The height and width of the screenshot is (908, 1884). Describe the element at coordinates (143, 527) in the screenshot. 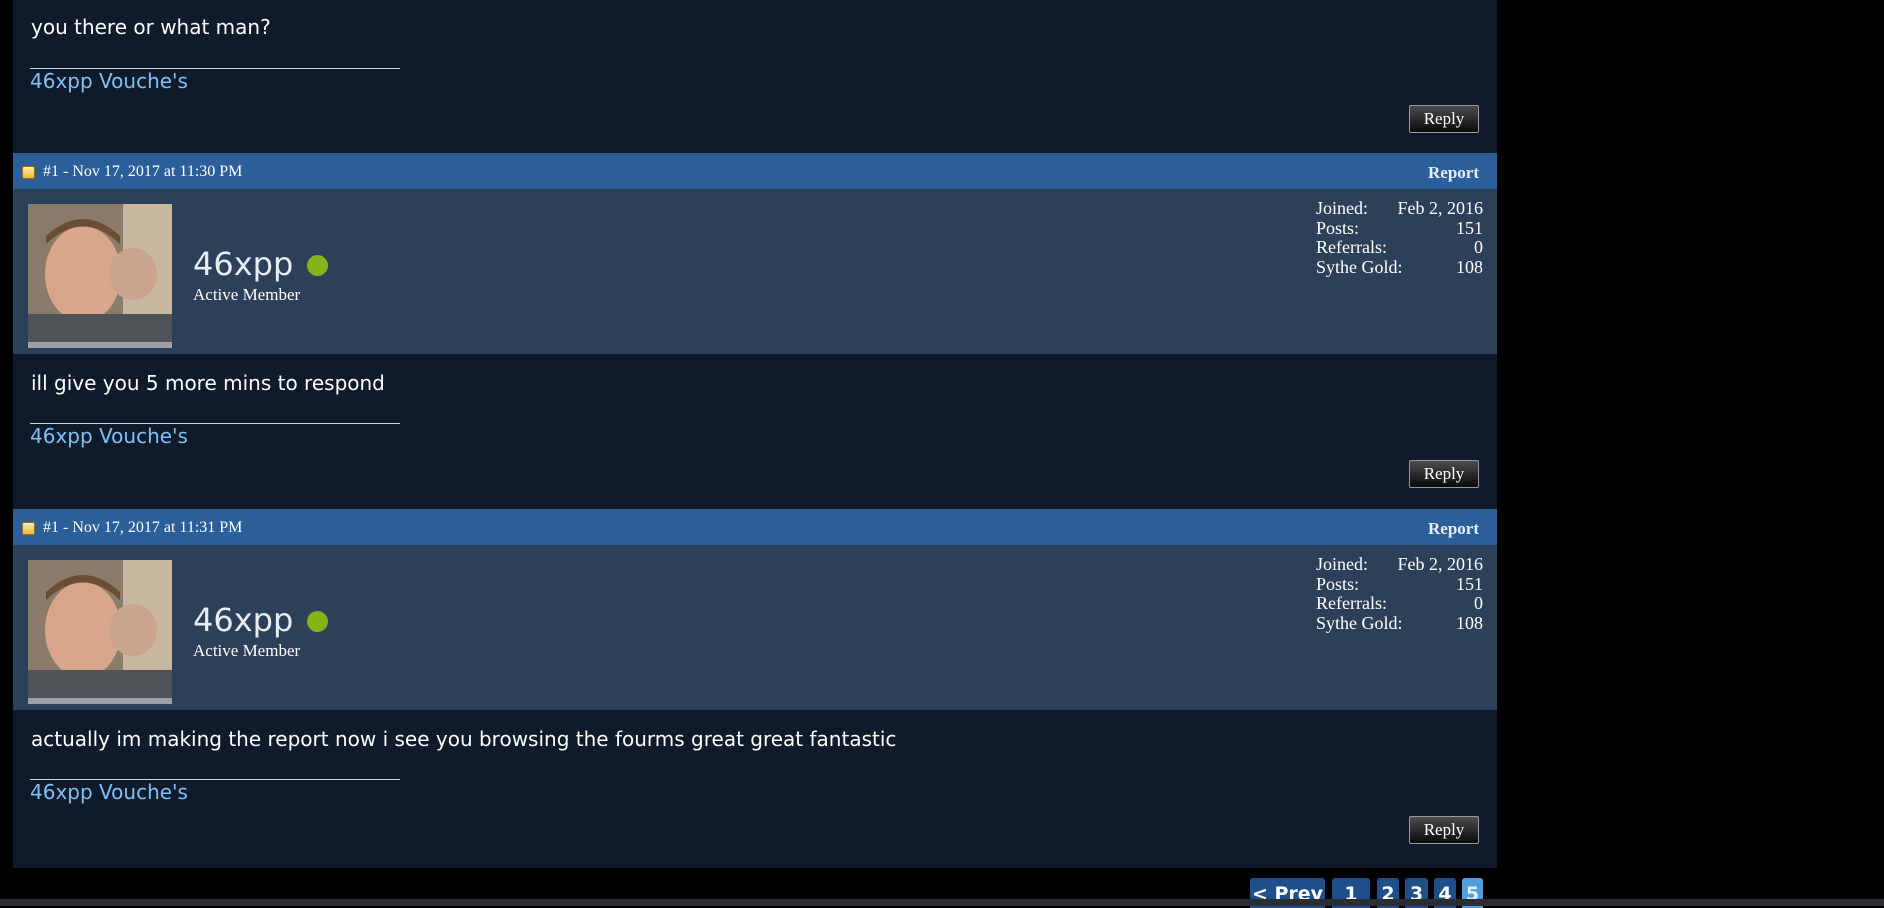

I see `post-meta: #1 - Nov 17, 2017 at 11:31 PM` at that location.